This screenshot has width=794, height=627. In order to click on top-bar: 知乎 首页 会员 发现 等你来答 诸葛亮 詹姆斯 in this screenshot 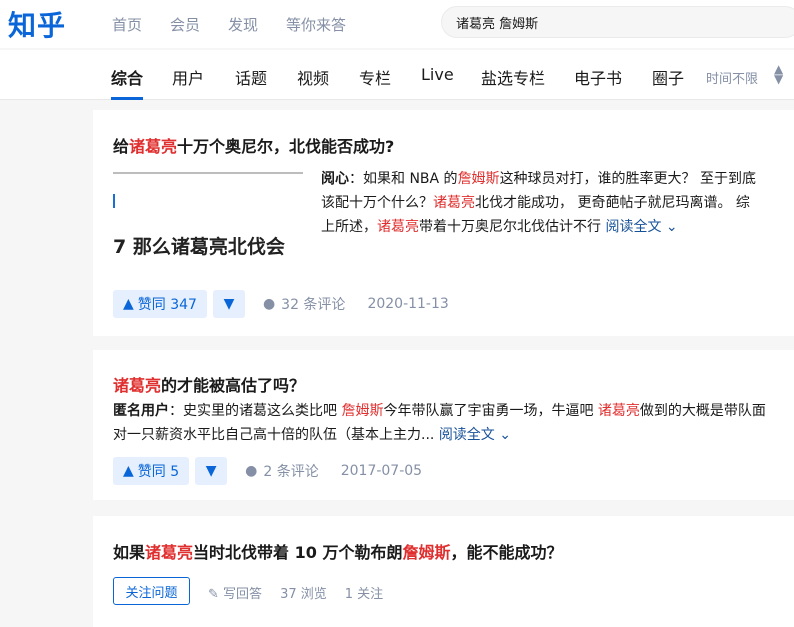, I will do `click(397, 24)`.